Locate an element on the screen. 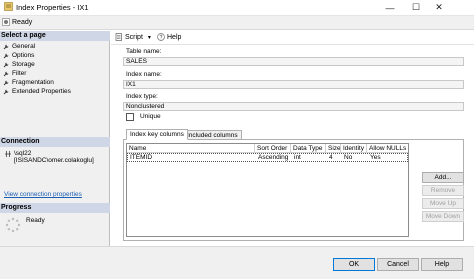  table-row: ITEMID Ascending int 4 No Yes is located at coordinates (267, 157).